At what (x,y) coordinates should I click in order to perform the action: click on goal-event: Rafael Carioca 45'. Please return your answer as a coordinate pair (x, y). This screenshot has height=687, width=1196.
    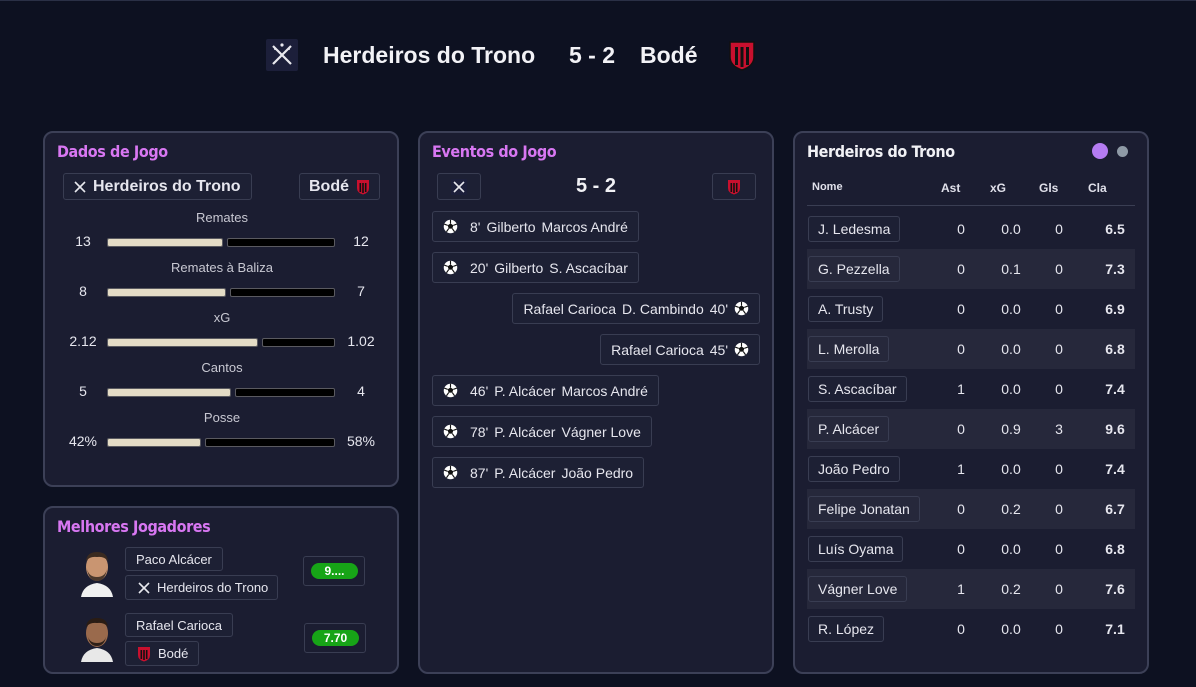
    Looking at the image, I should click on (680, 349).